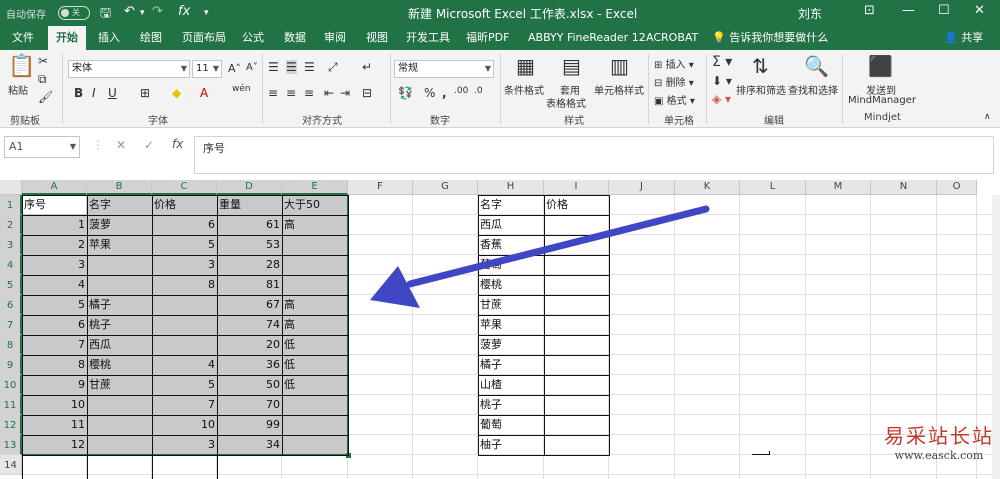 Image resolution: width=1000 pixels, height=479 pixels. What do you see at coordinates (721, 37) in the screenshot?
I see `lightbulb-icon: 💡` at bounding box center [721, 37].